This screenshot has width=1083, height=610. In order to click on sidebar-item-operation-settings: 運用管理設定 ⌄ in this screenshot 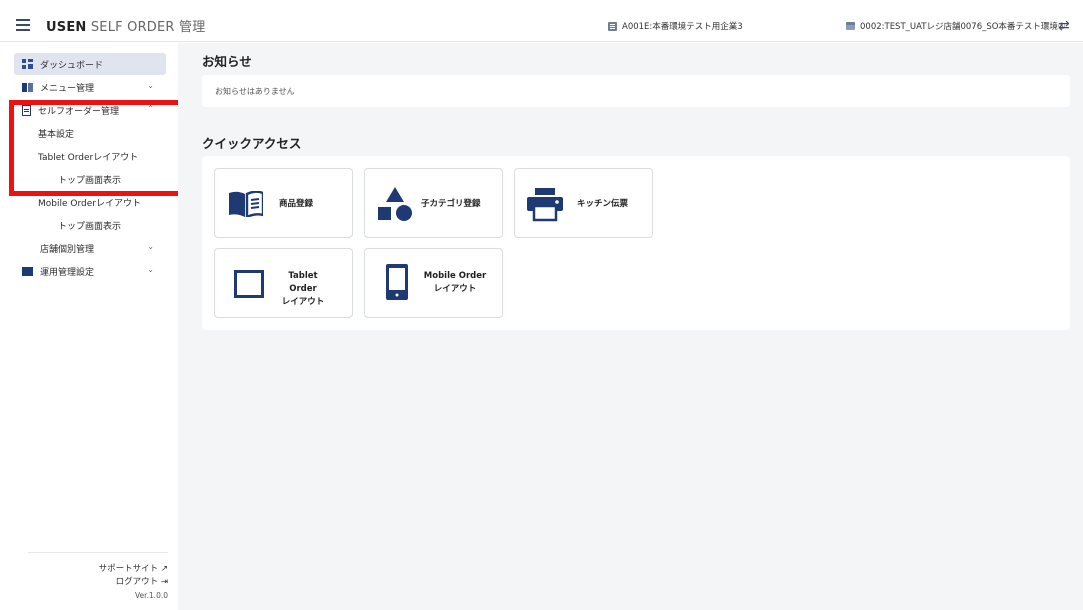, I will do `click(90, 271)`.